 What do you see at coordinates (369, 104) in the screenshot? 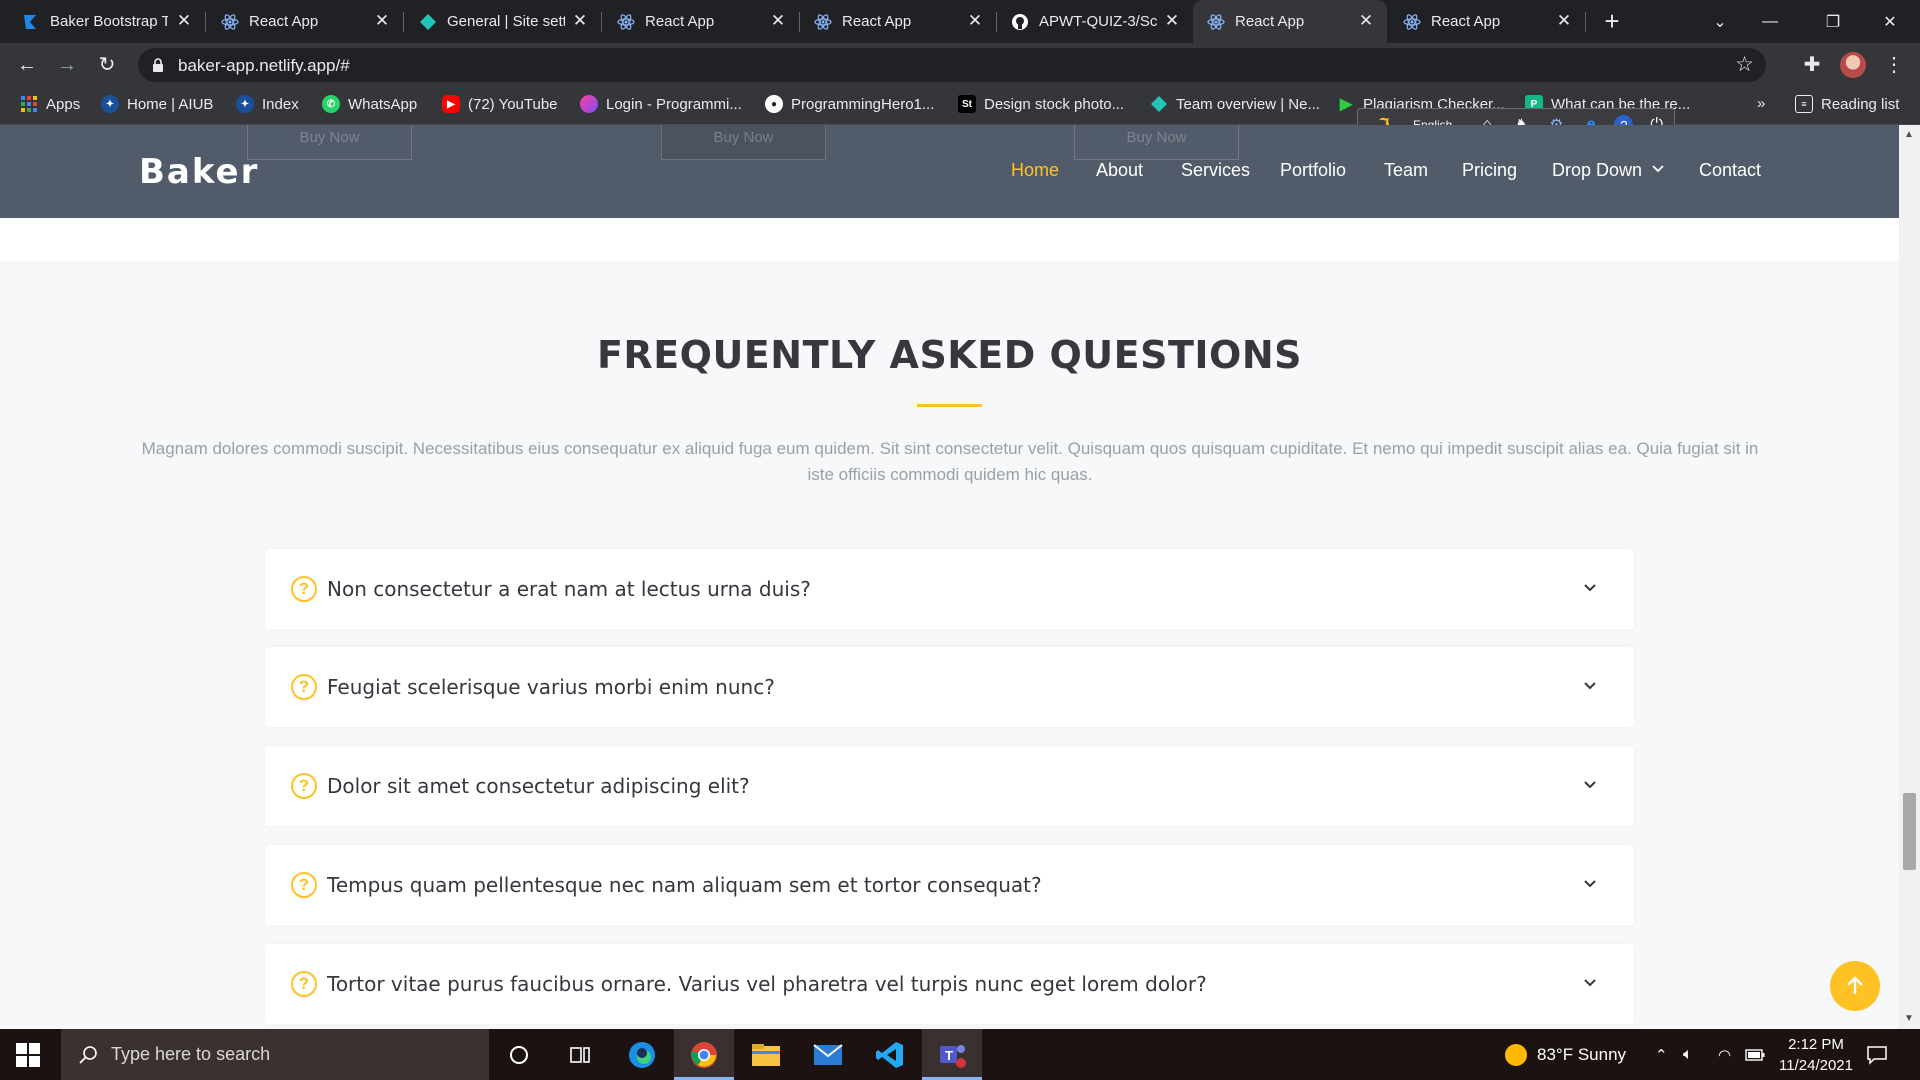
I see `bookmark-whatsapp: ✆ WhatsApp` at bounding box center [369, 104].